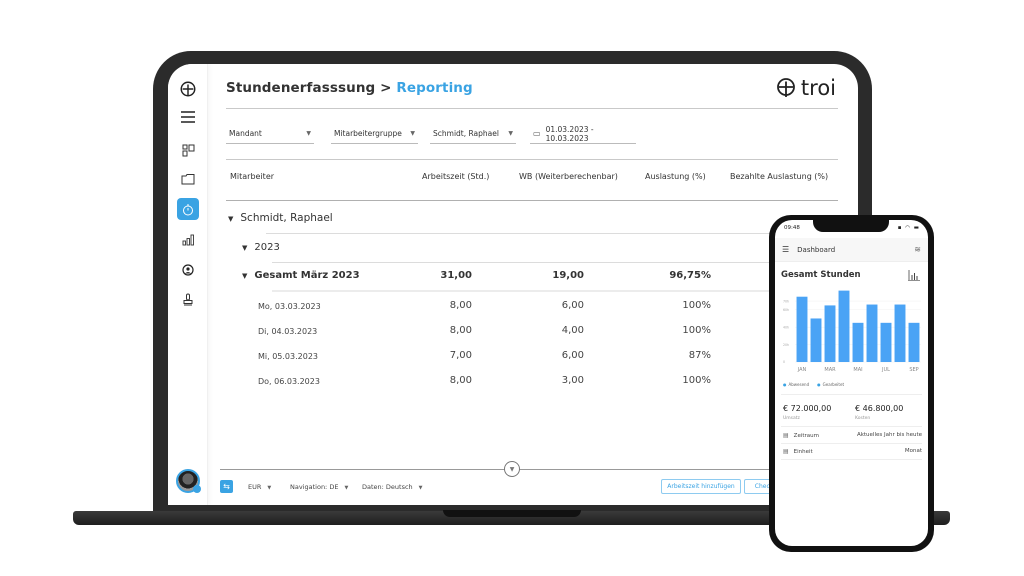 The image size is (1024, 576). What do you see at coordinates (532, 383) in the screenshot?
I see `table-row: Do, 06.03.2023 8,00 3,00 100%` at bounding box center [532, 383].